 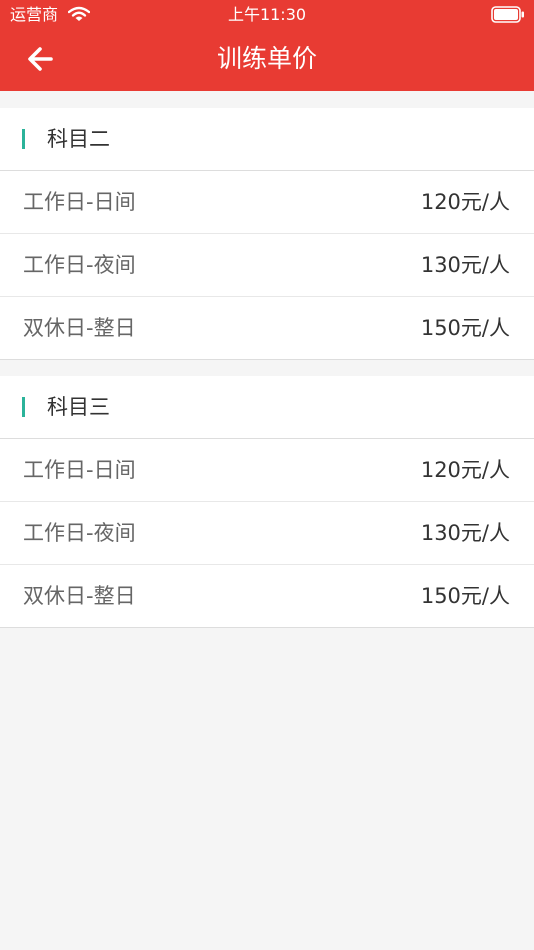 I want to click on section-title: 科目二, so click(x=78, y=139).